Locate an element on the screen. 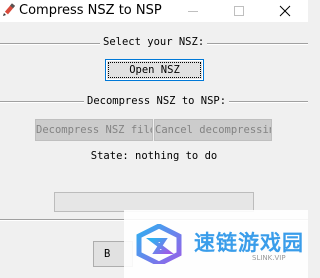 This screenshot has width=320, height=278. state-label: State: nothing to do is located at coordinates (154, 156).